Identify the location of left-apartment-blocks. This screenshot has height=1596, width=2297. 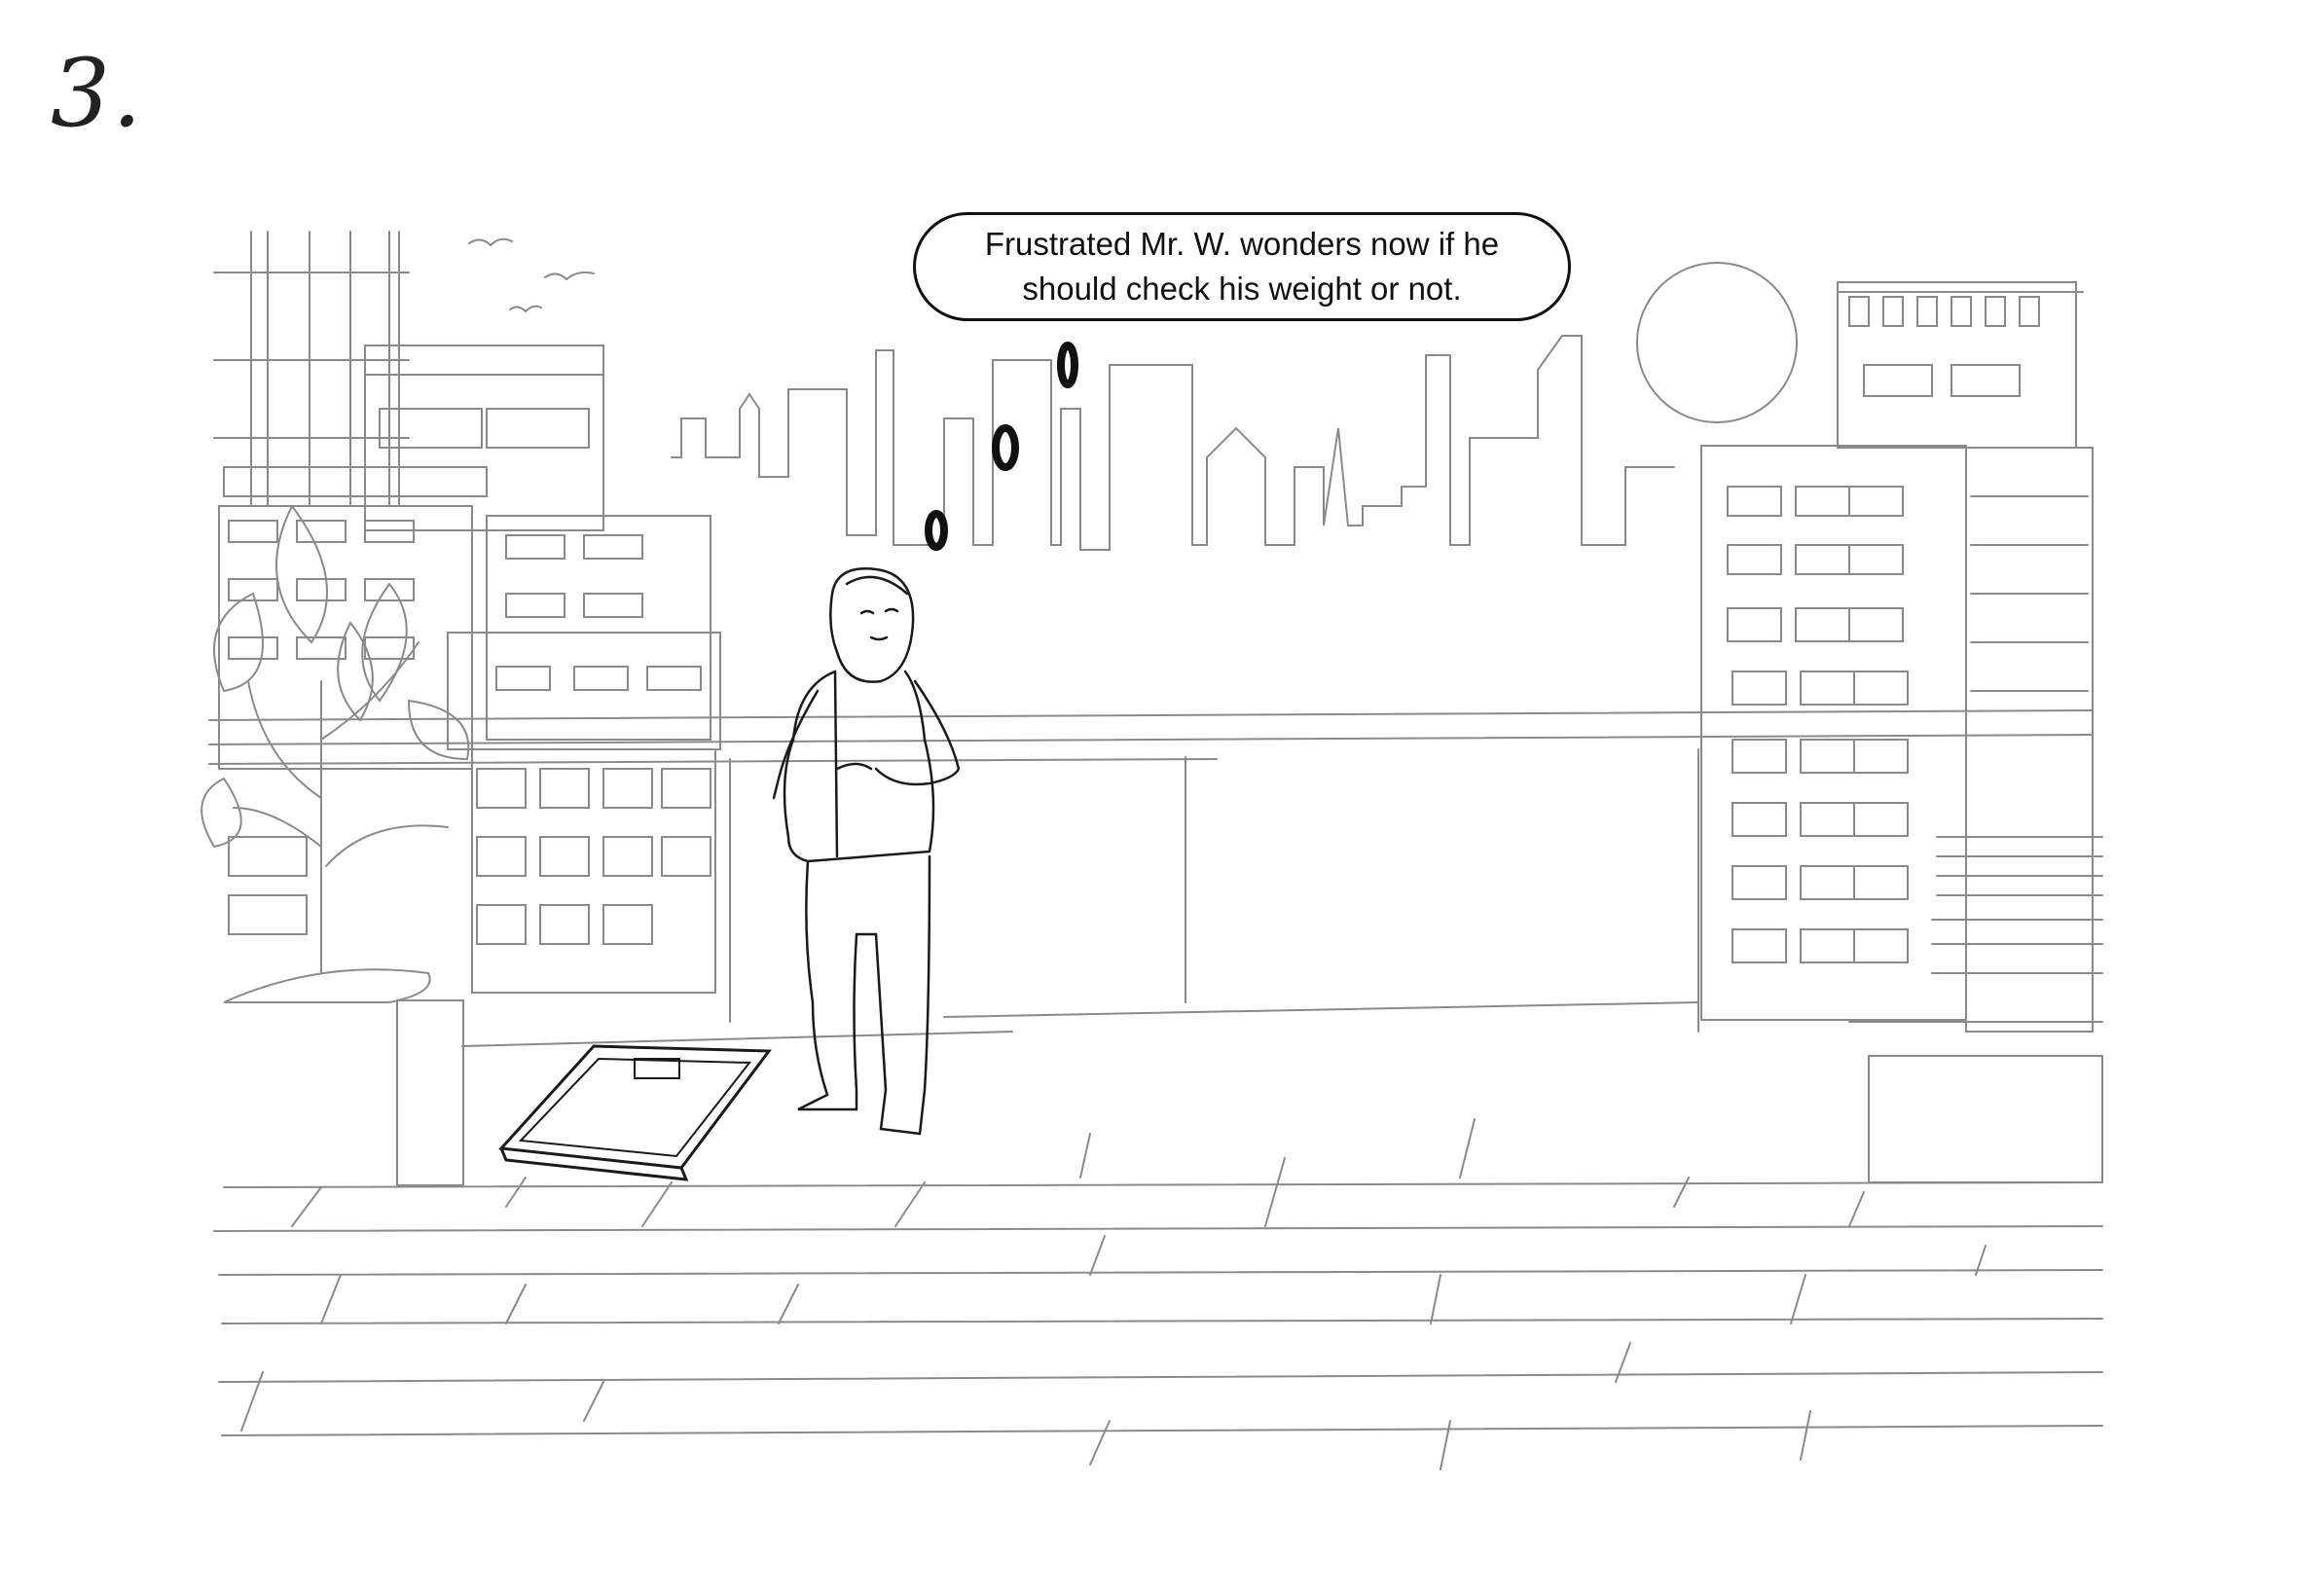
(469, 749).